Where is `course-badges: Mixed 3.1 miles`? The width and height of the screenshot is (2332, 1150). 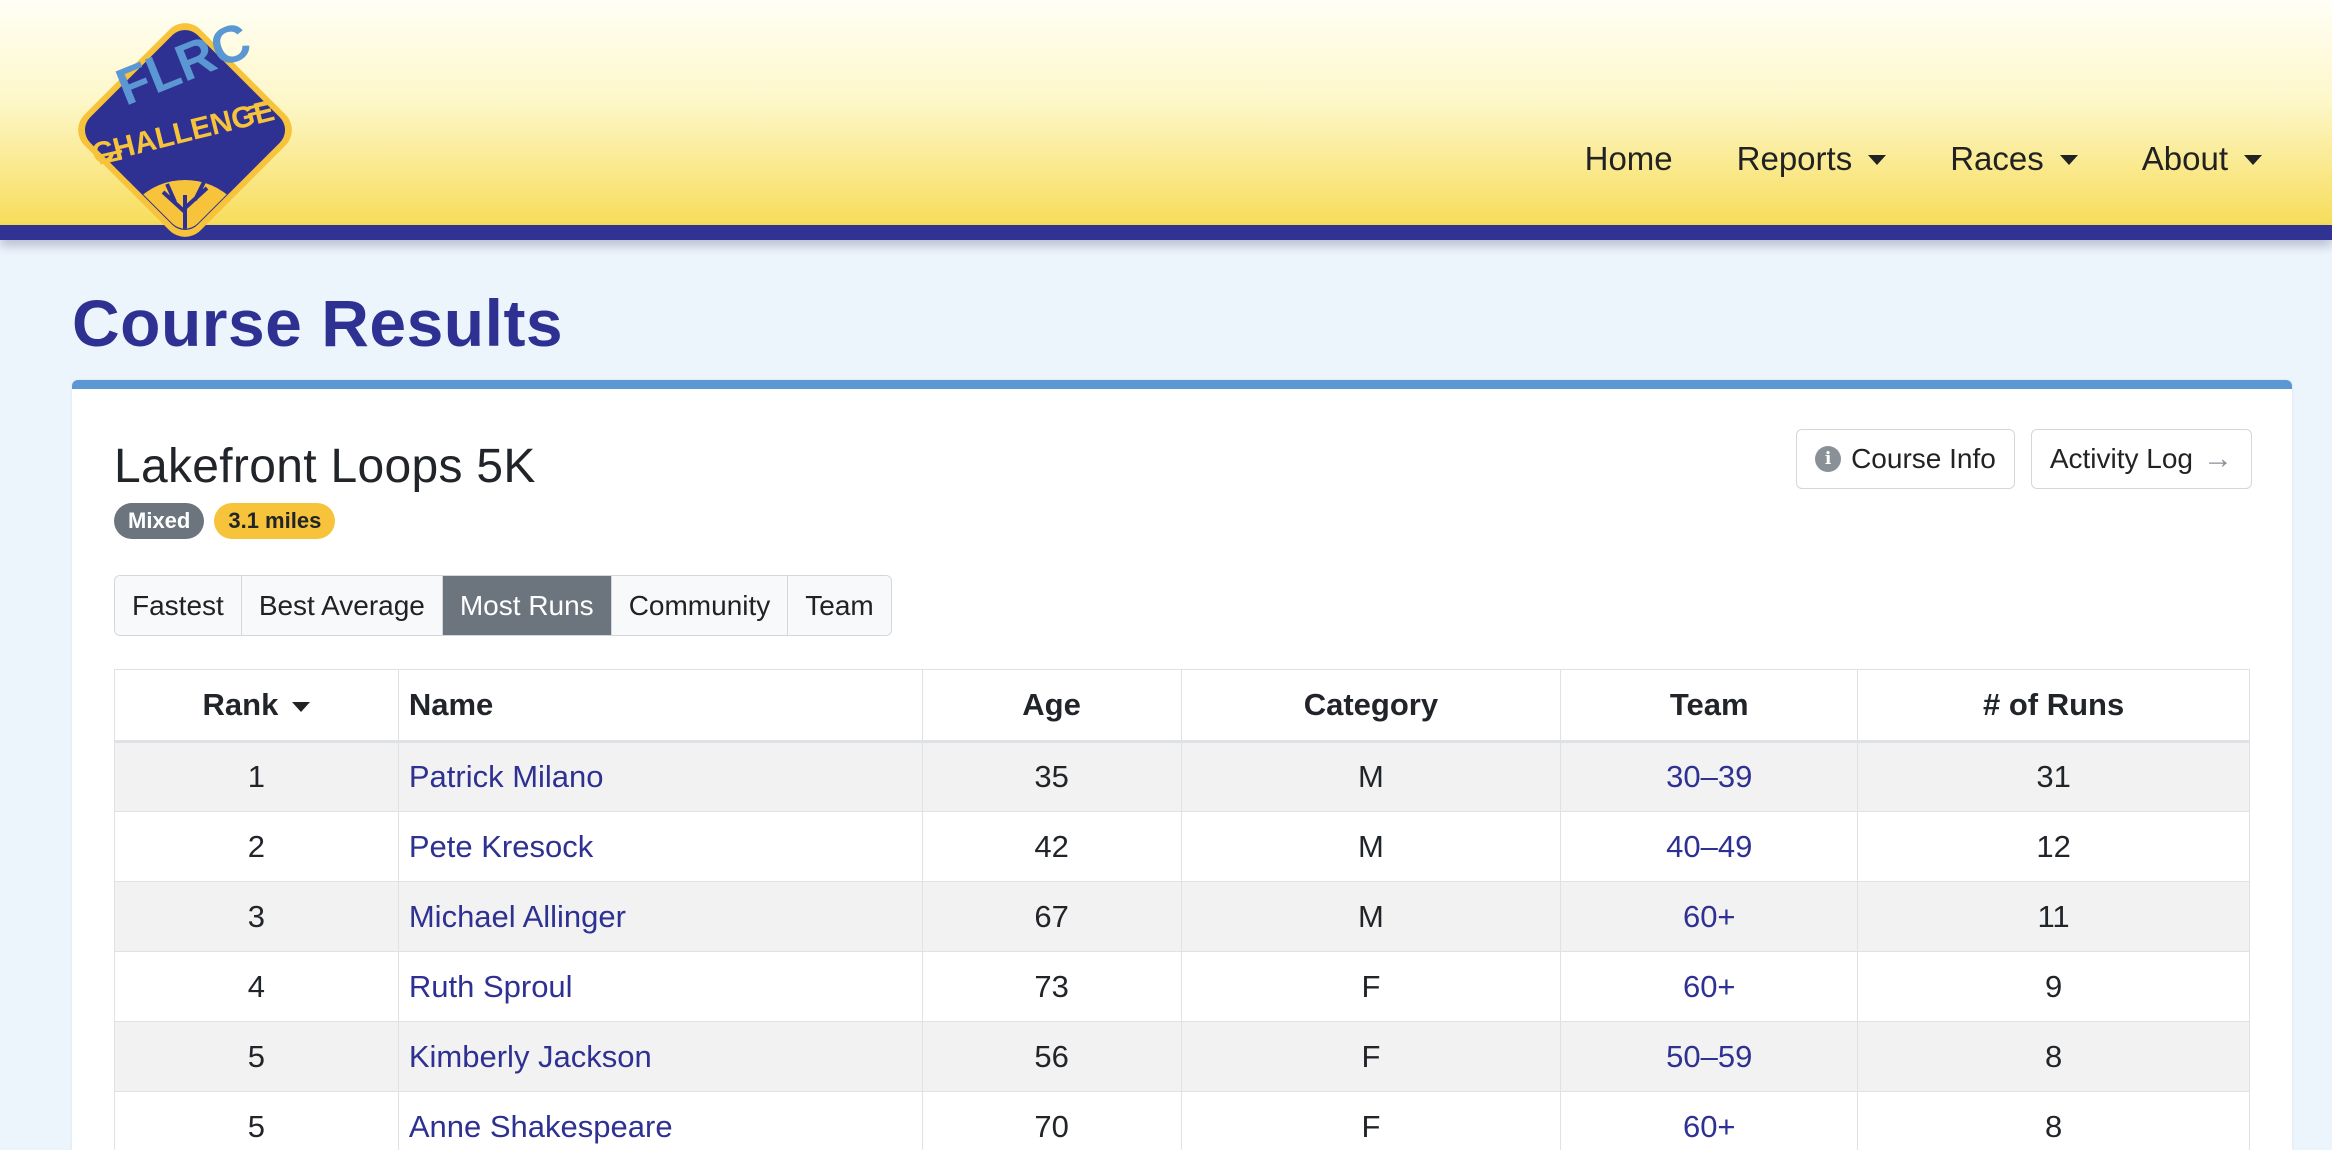 course-badges: Mixed 3.1 miles is located at coordinates (225, 521).